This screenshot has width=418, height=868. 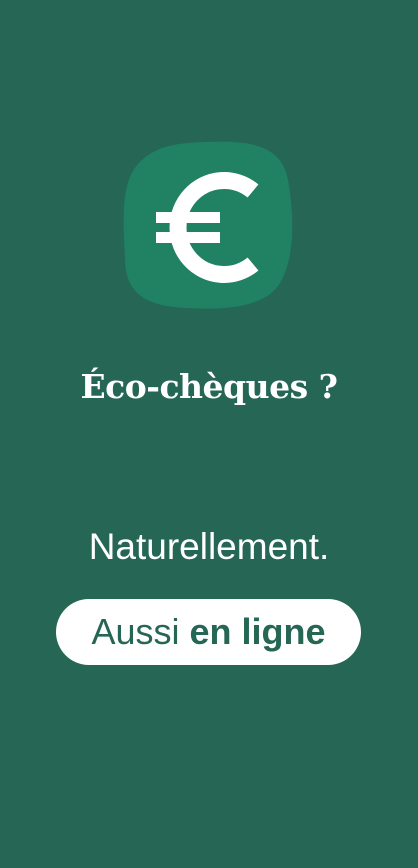 What do you see at coordinates (209, 386) in the screenshot?
I see `headline: Éco-chèques ?` at bounding box center [209, 386].